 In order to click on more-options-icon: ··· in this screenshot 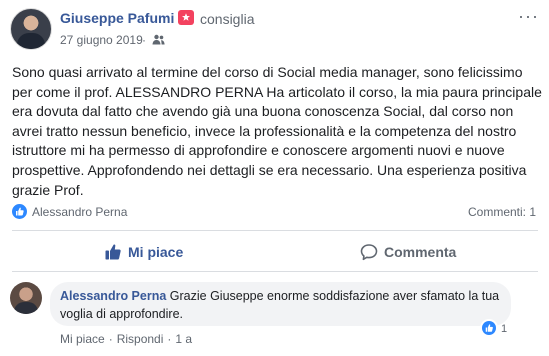, I will do `click(528, 16)`.